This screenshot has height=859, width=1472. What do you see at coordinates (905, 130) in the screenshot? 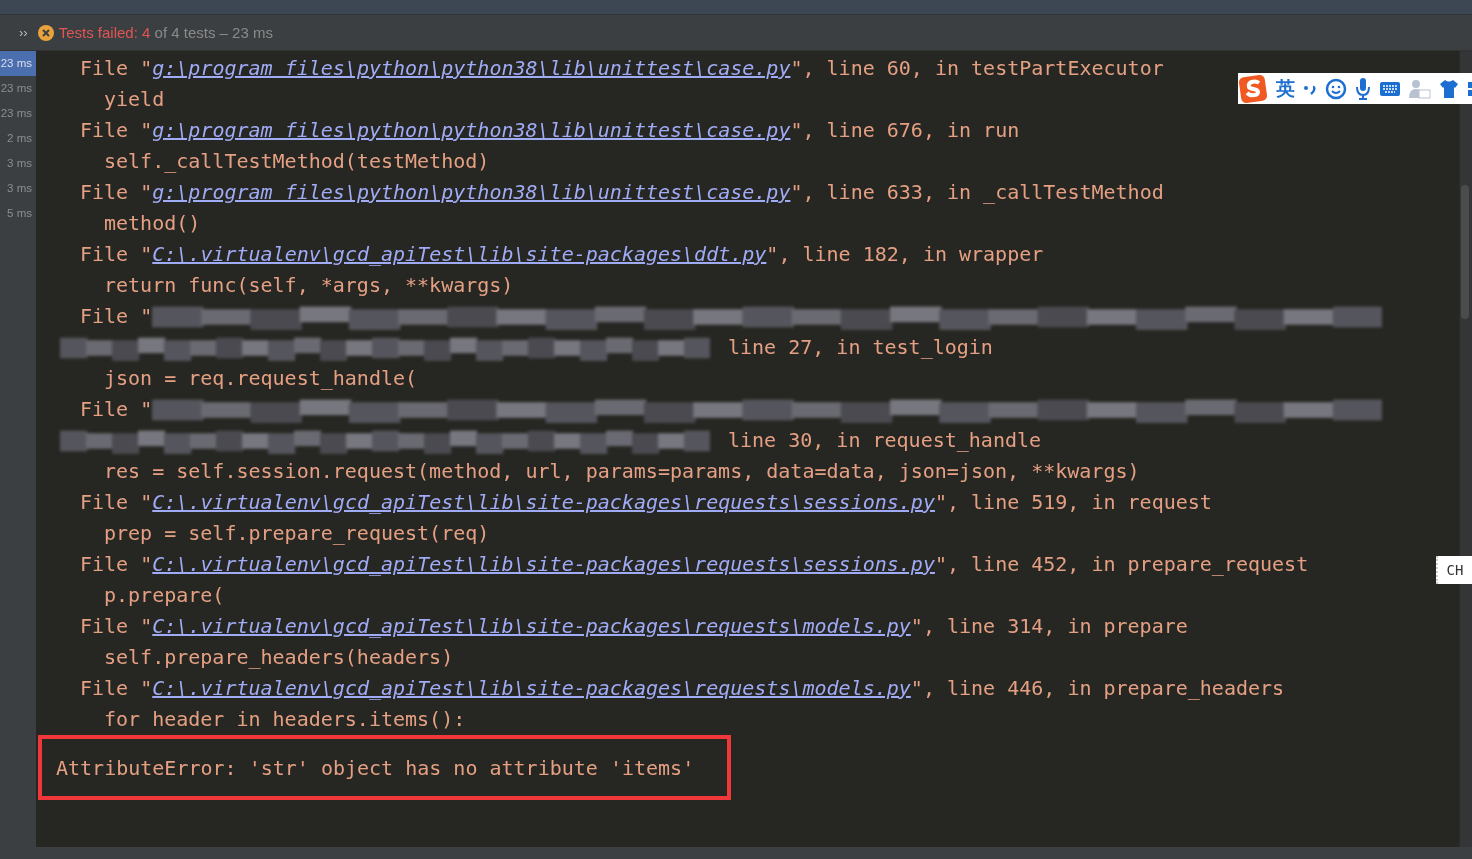
I see `trace-text: ", line 676, in run` at bounding box center [905, 130].